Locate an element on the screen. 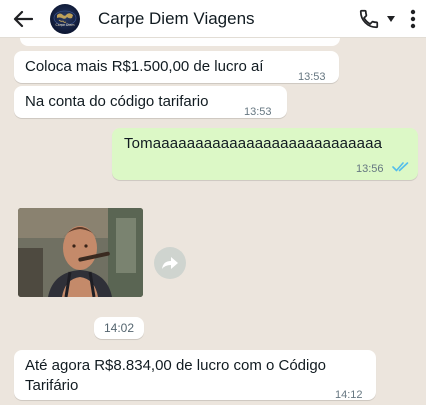 The image size is (426, 405). gif-thumbnail is located at coordinates (80, 252).